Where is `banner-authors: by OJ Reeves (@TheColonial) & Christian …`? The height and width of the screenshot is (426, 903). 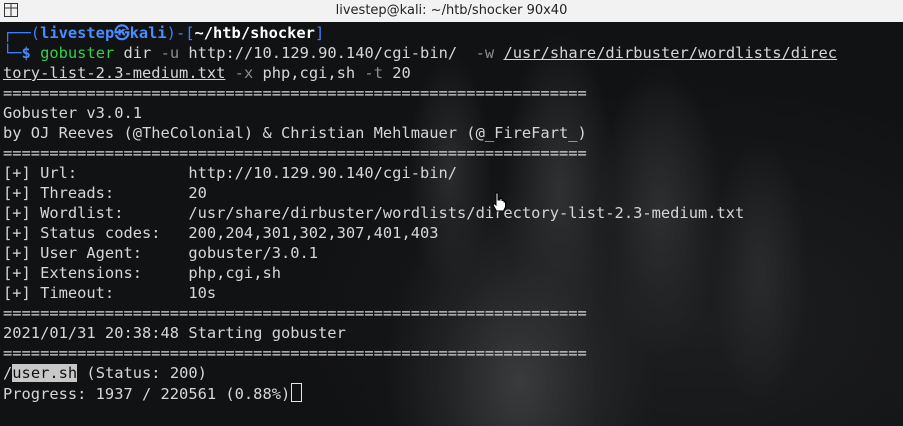 banner-authors: by OJ Reeves (@TheColonial) & Christian … is located at coordinates (295, 133).